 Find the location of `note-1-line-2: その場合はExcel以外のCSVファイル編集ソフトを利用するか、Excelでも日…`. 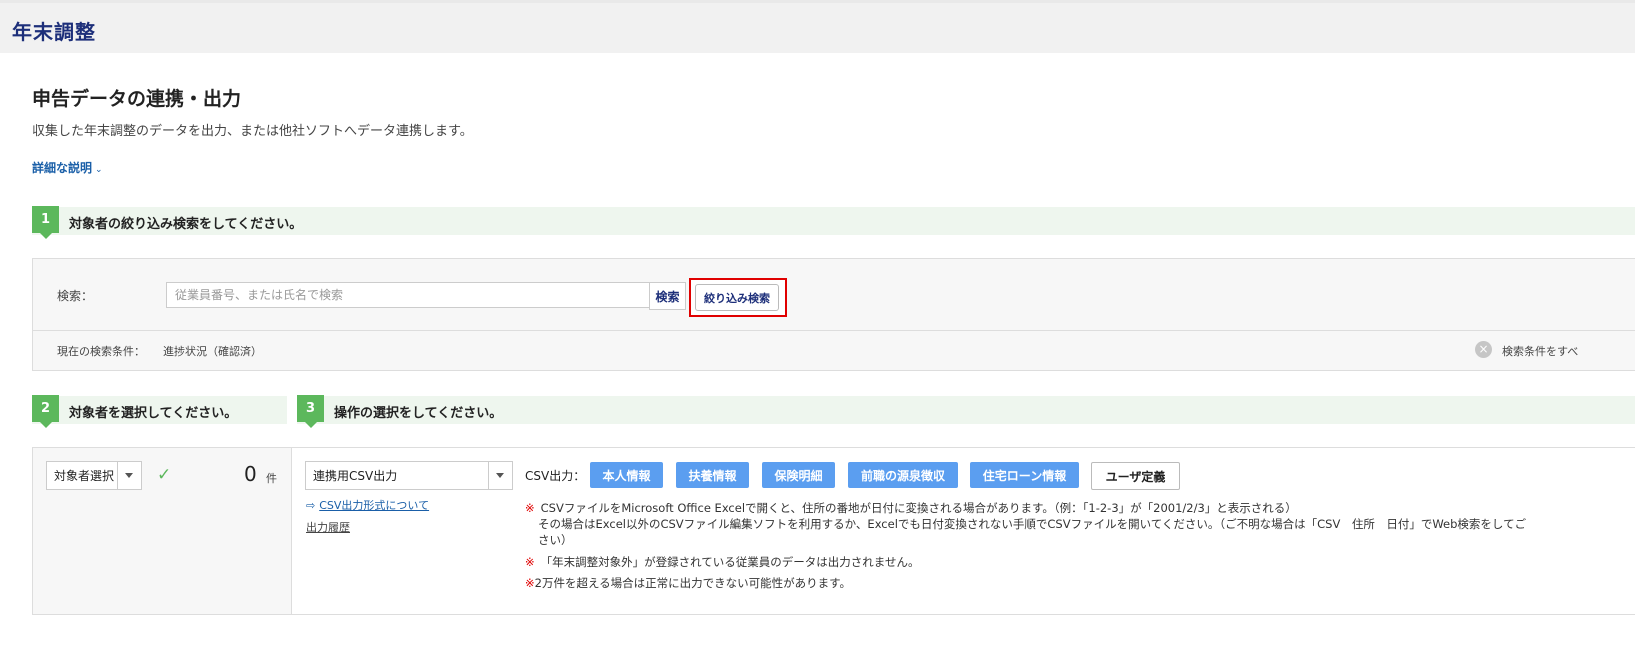

note-1-line-2: その場合はExcel以外のCSVファイル編集ソフトを利用するか、Excelでも日… is located at coordinates (1032, 524).